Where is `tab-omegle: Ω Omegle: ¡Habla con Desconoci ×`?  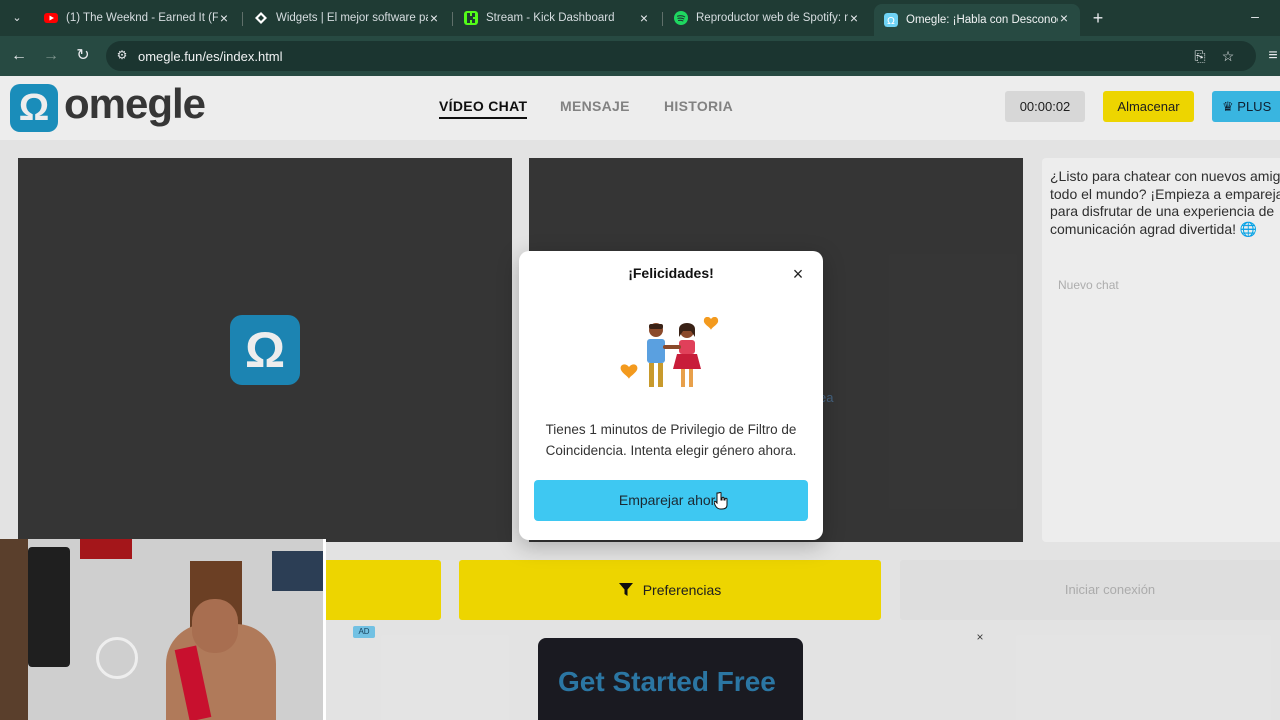 tab-omegle: Ω Omegle: ¡Habla con Desconoci × is located at coordinates (977, 20).